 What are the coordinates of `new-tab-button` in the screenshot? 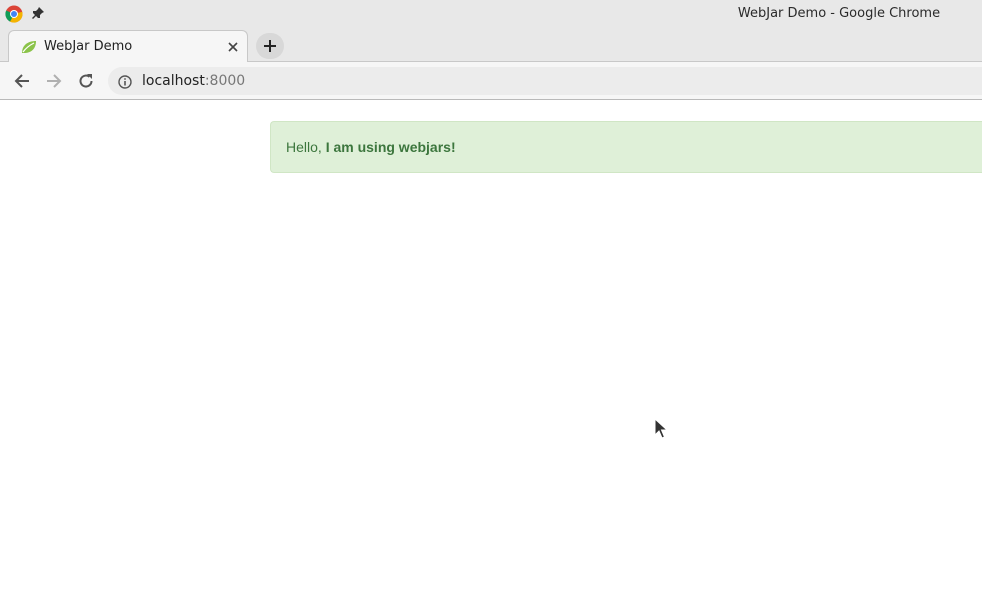 It's located at (270, 46).